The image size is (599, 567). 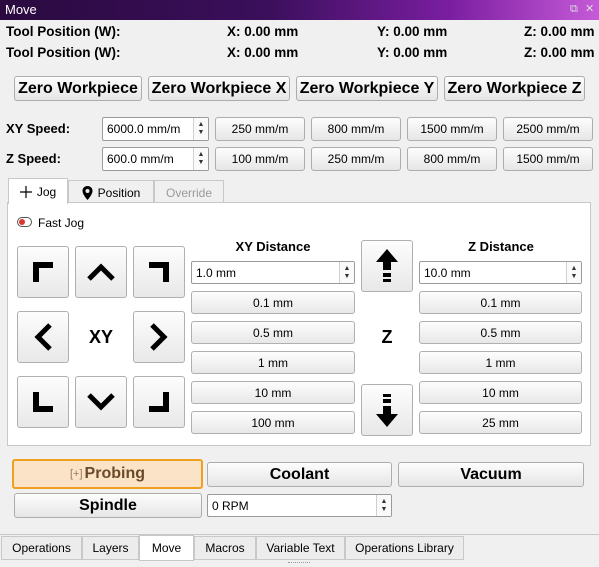 I want to click on z-speed-input: 600.0 mm/m ▲ ▼, so click(x=155, y=159).